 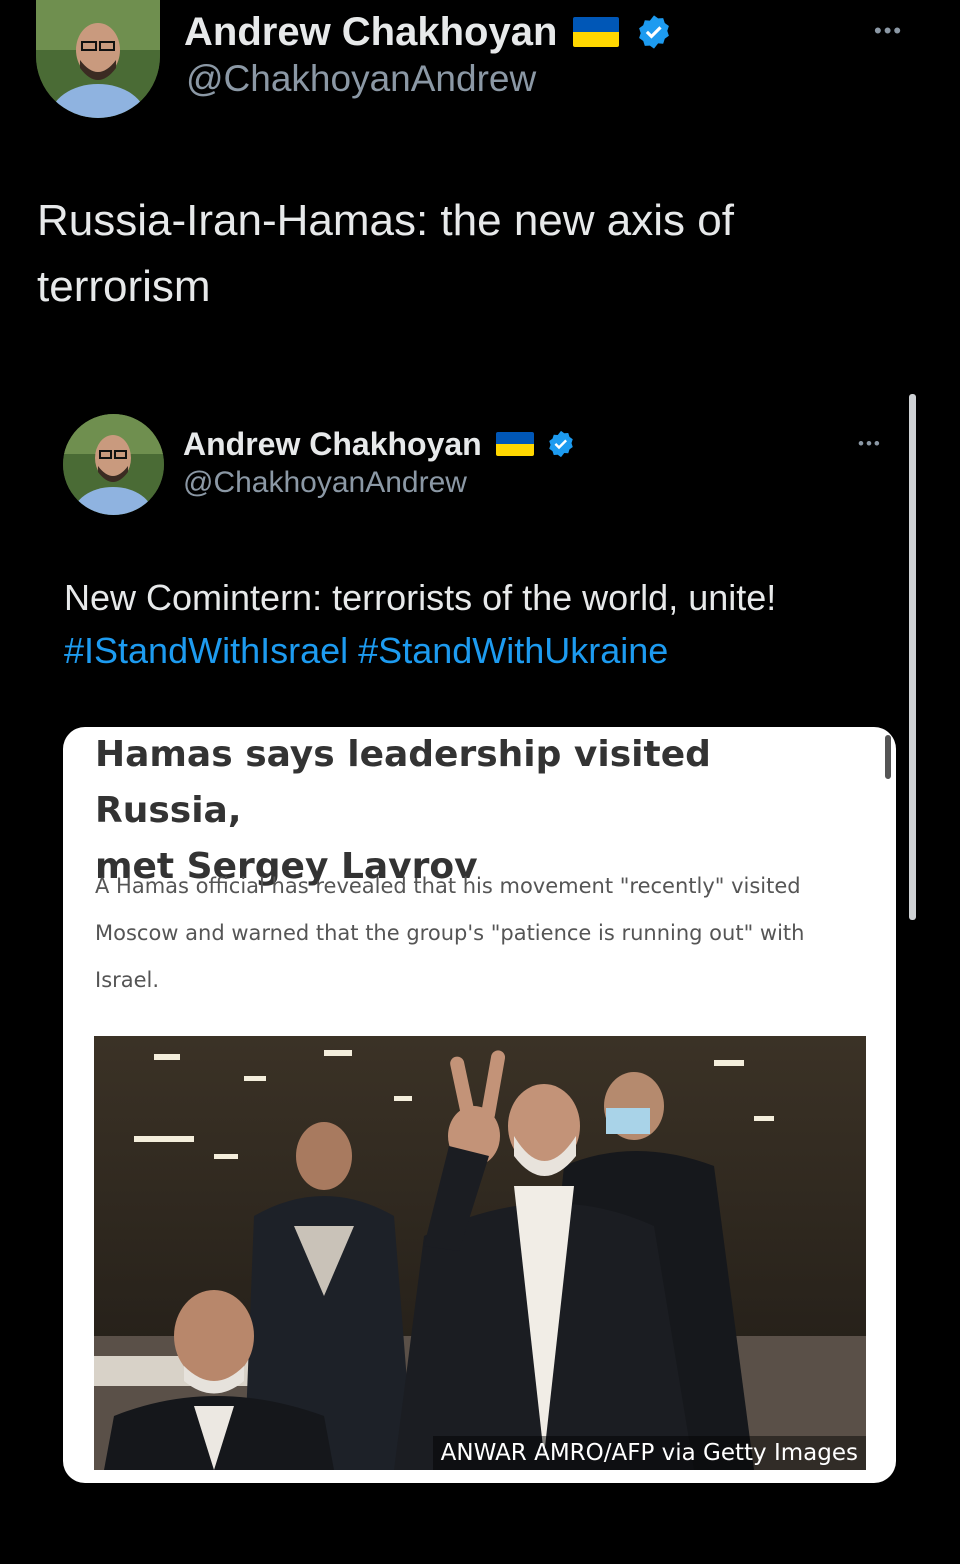 What do you see at coordinates (870, 444) in the screenshot?
I see `quoted-more-options-icon: •••` at bounding box center [870, 444].